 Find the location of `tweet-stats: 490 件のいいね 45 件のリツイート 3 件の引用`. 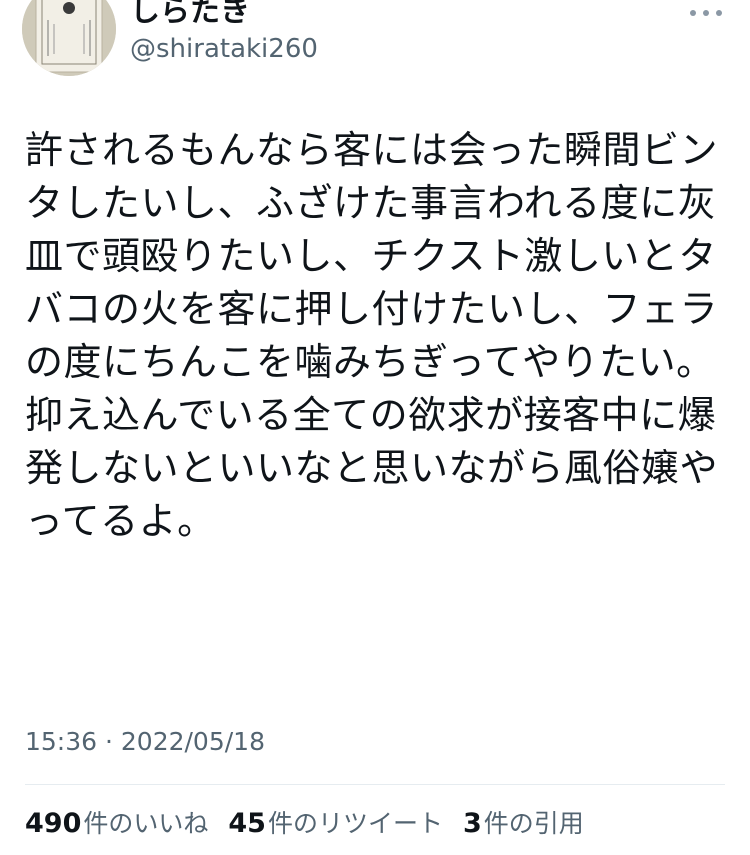

tweet-stats: 490 件のいいね 45 件のリツイート 3 件の引用 is located at coordinates (314, 824).